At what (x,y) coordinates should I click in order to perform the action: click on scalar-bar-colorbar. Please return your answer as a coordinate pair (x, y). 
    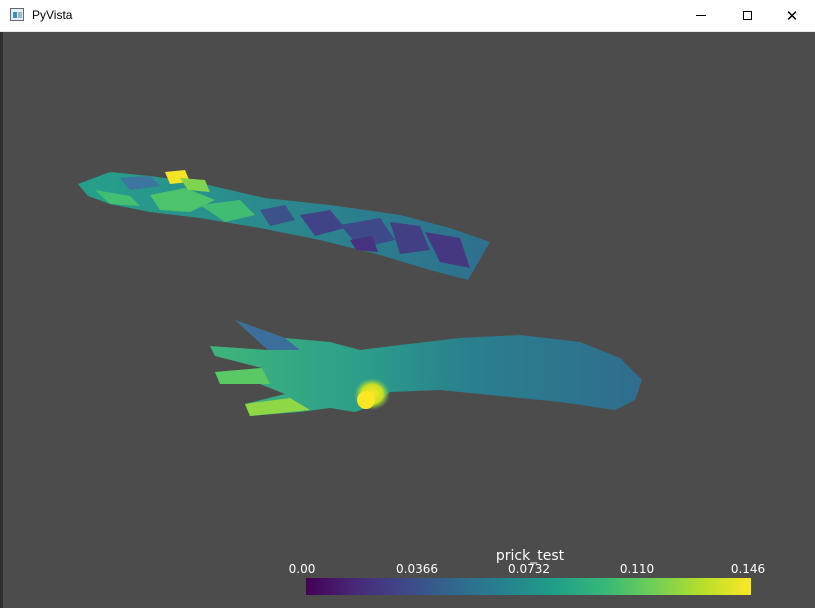
    Looking at the image, I should click on (528, 586).